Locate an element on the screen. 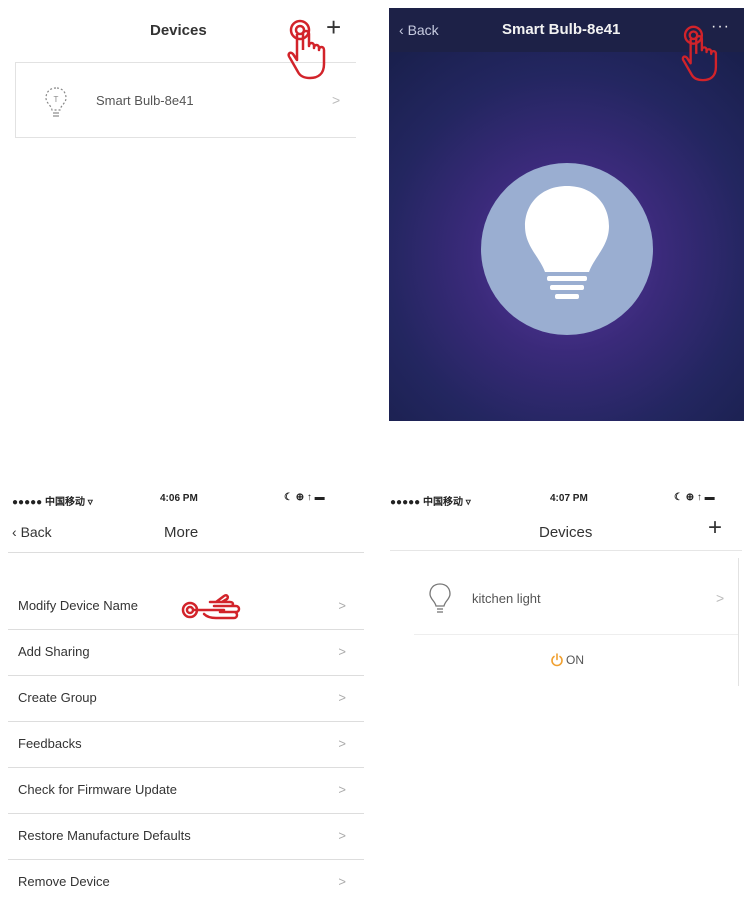 This screenshot has height=905, width=746. page-title: Smart Bulb-8e41 is located at coordinates (561, 29).